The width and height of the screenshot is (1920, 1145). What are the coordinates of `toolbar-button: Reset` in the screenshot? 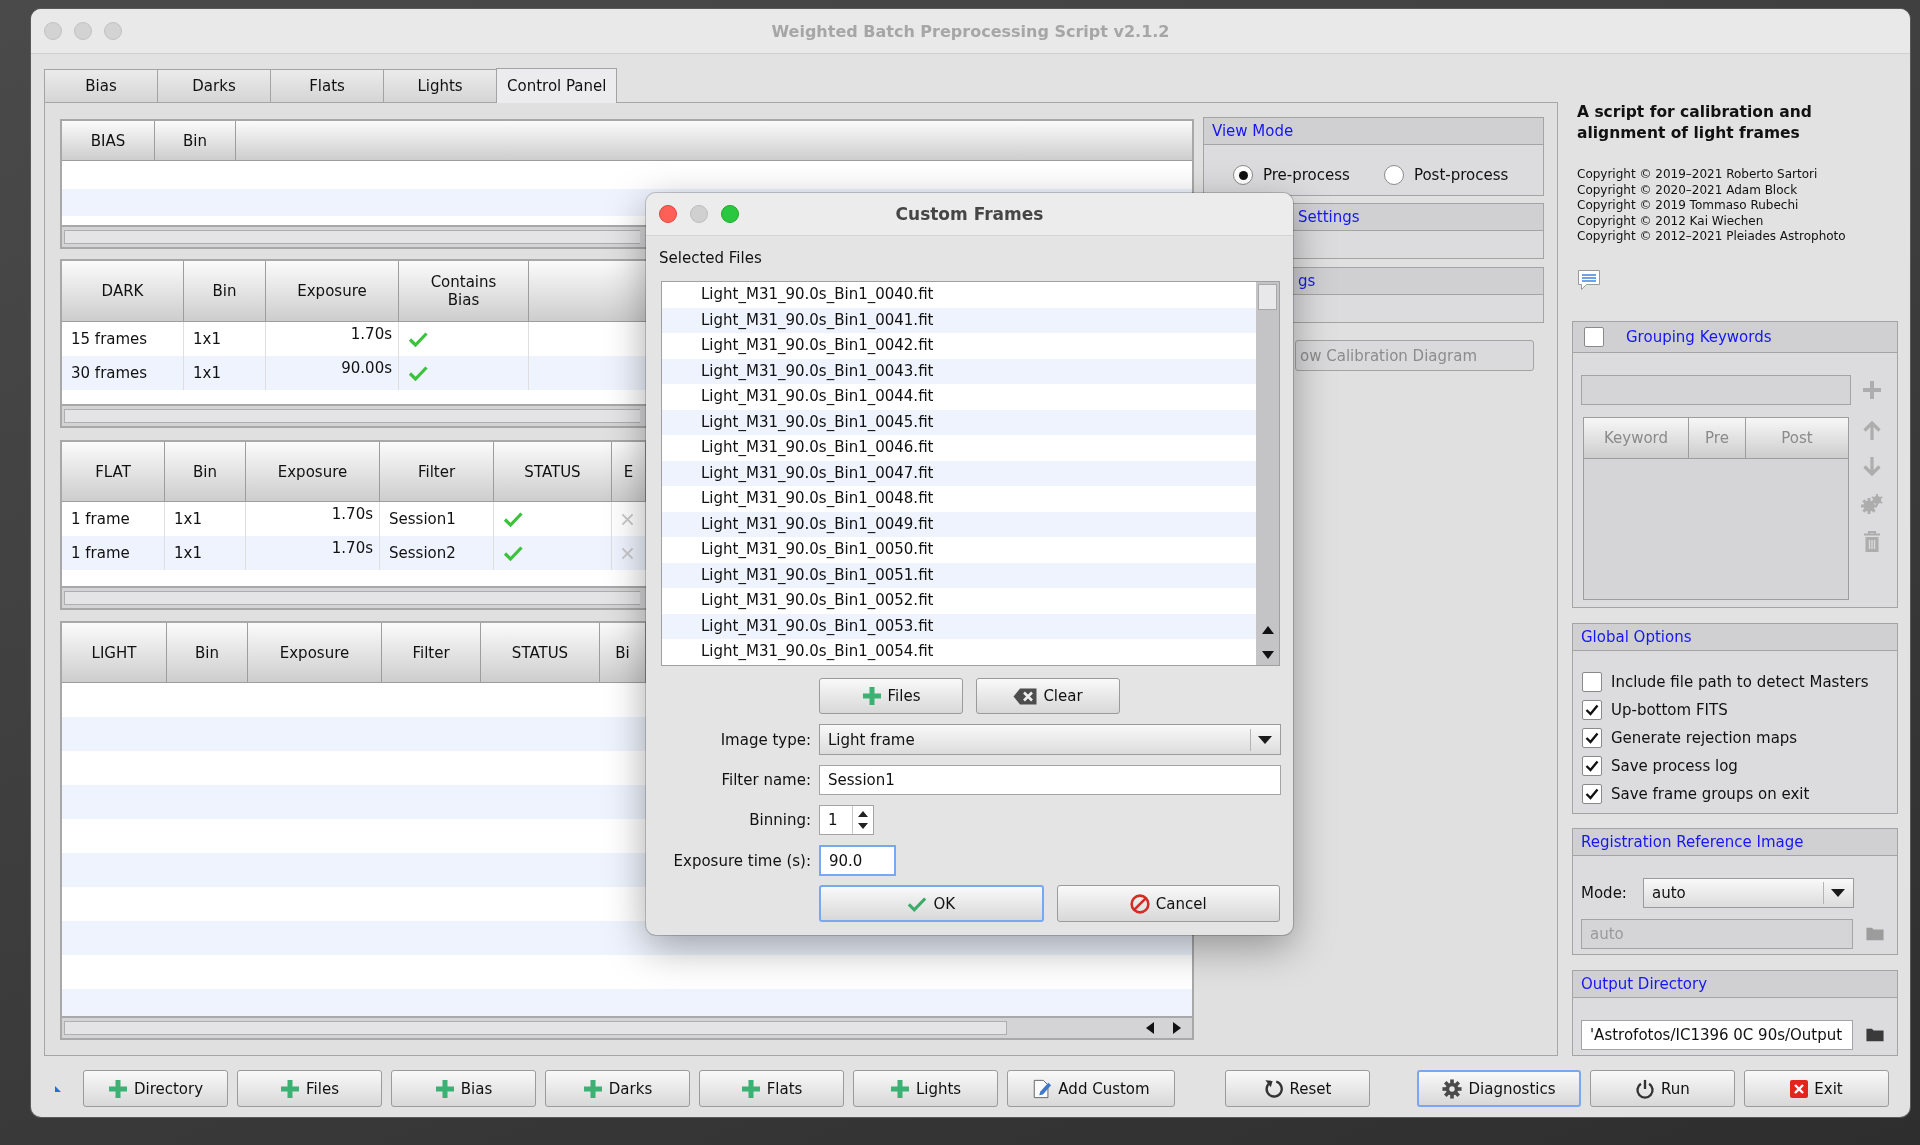 It's located at (1297, 1088).